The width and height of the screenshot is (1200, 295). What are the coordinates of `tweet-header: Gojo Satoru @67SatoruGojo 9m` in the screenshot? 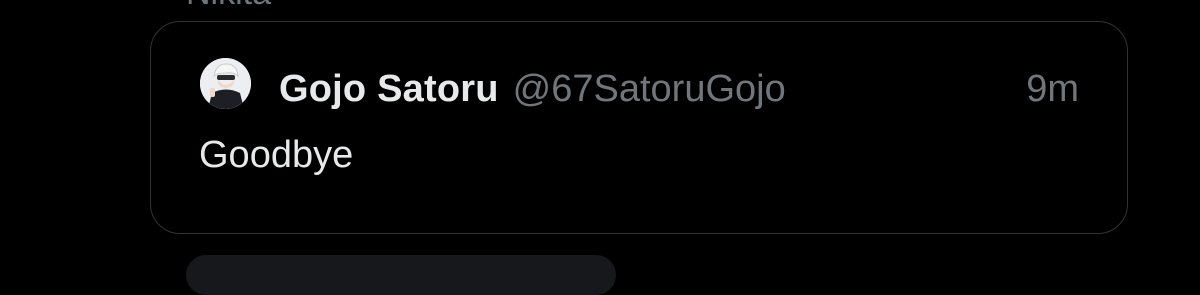 It's located at (679, 89).